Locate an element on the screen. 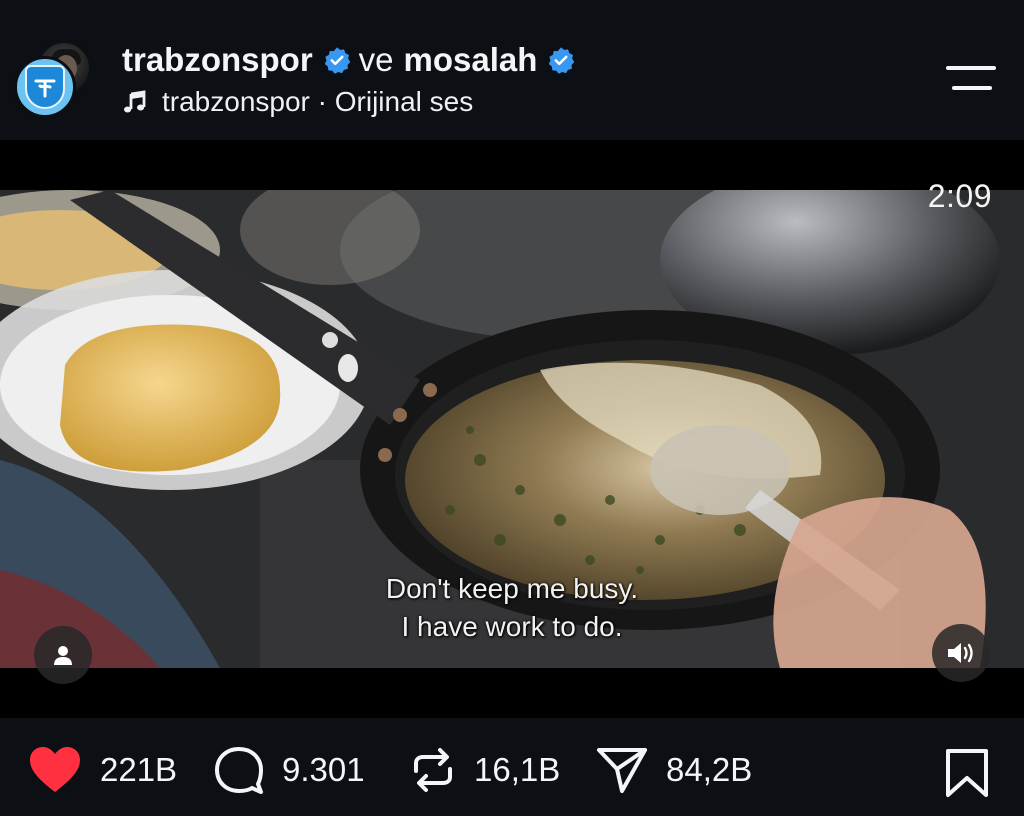 Image resolution: width=1024 pixels, height=816 pixels. audio-label: trabzonspor · Orijinal ses is located at coordinates (318, 101).